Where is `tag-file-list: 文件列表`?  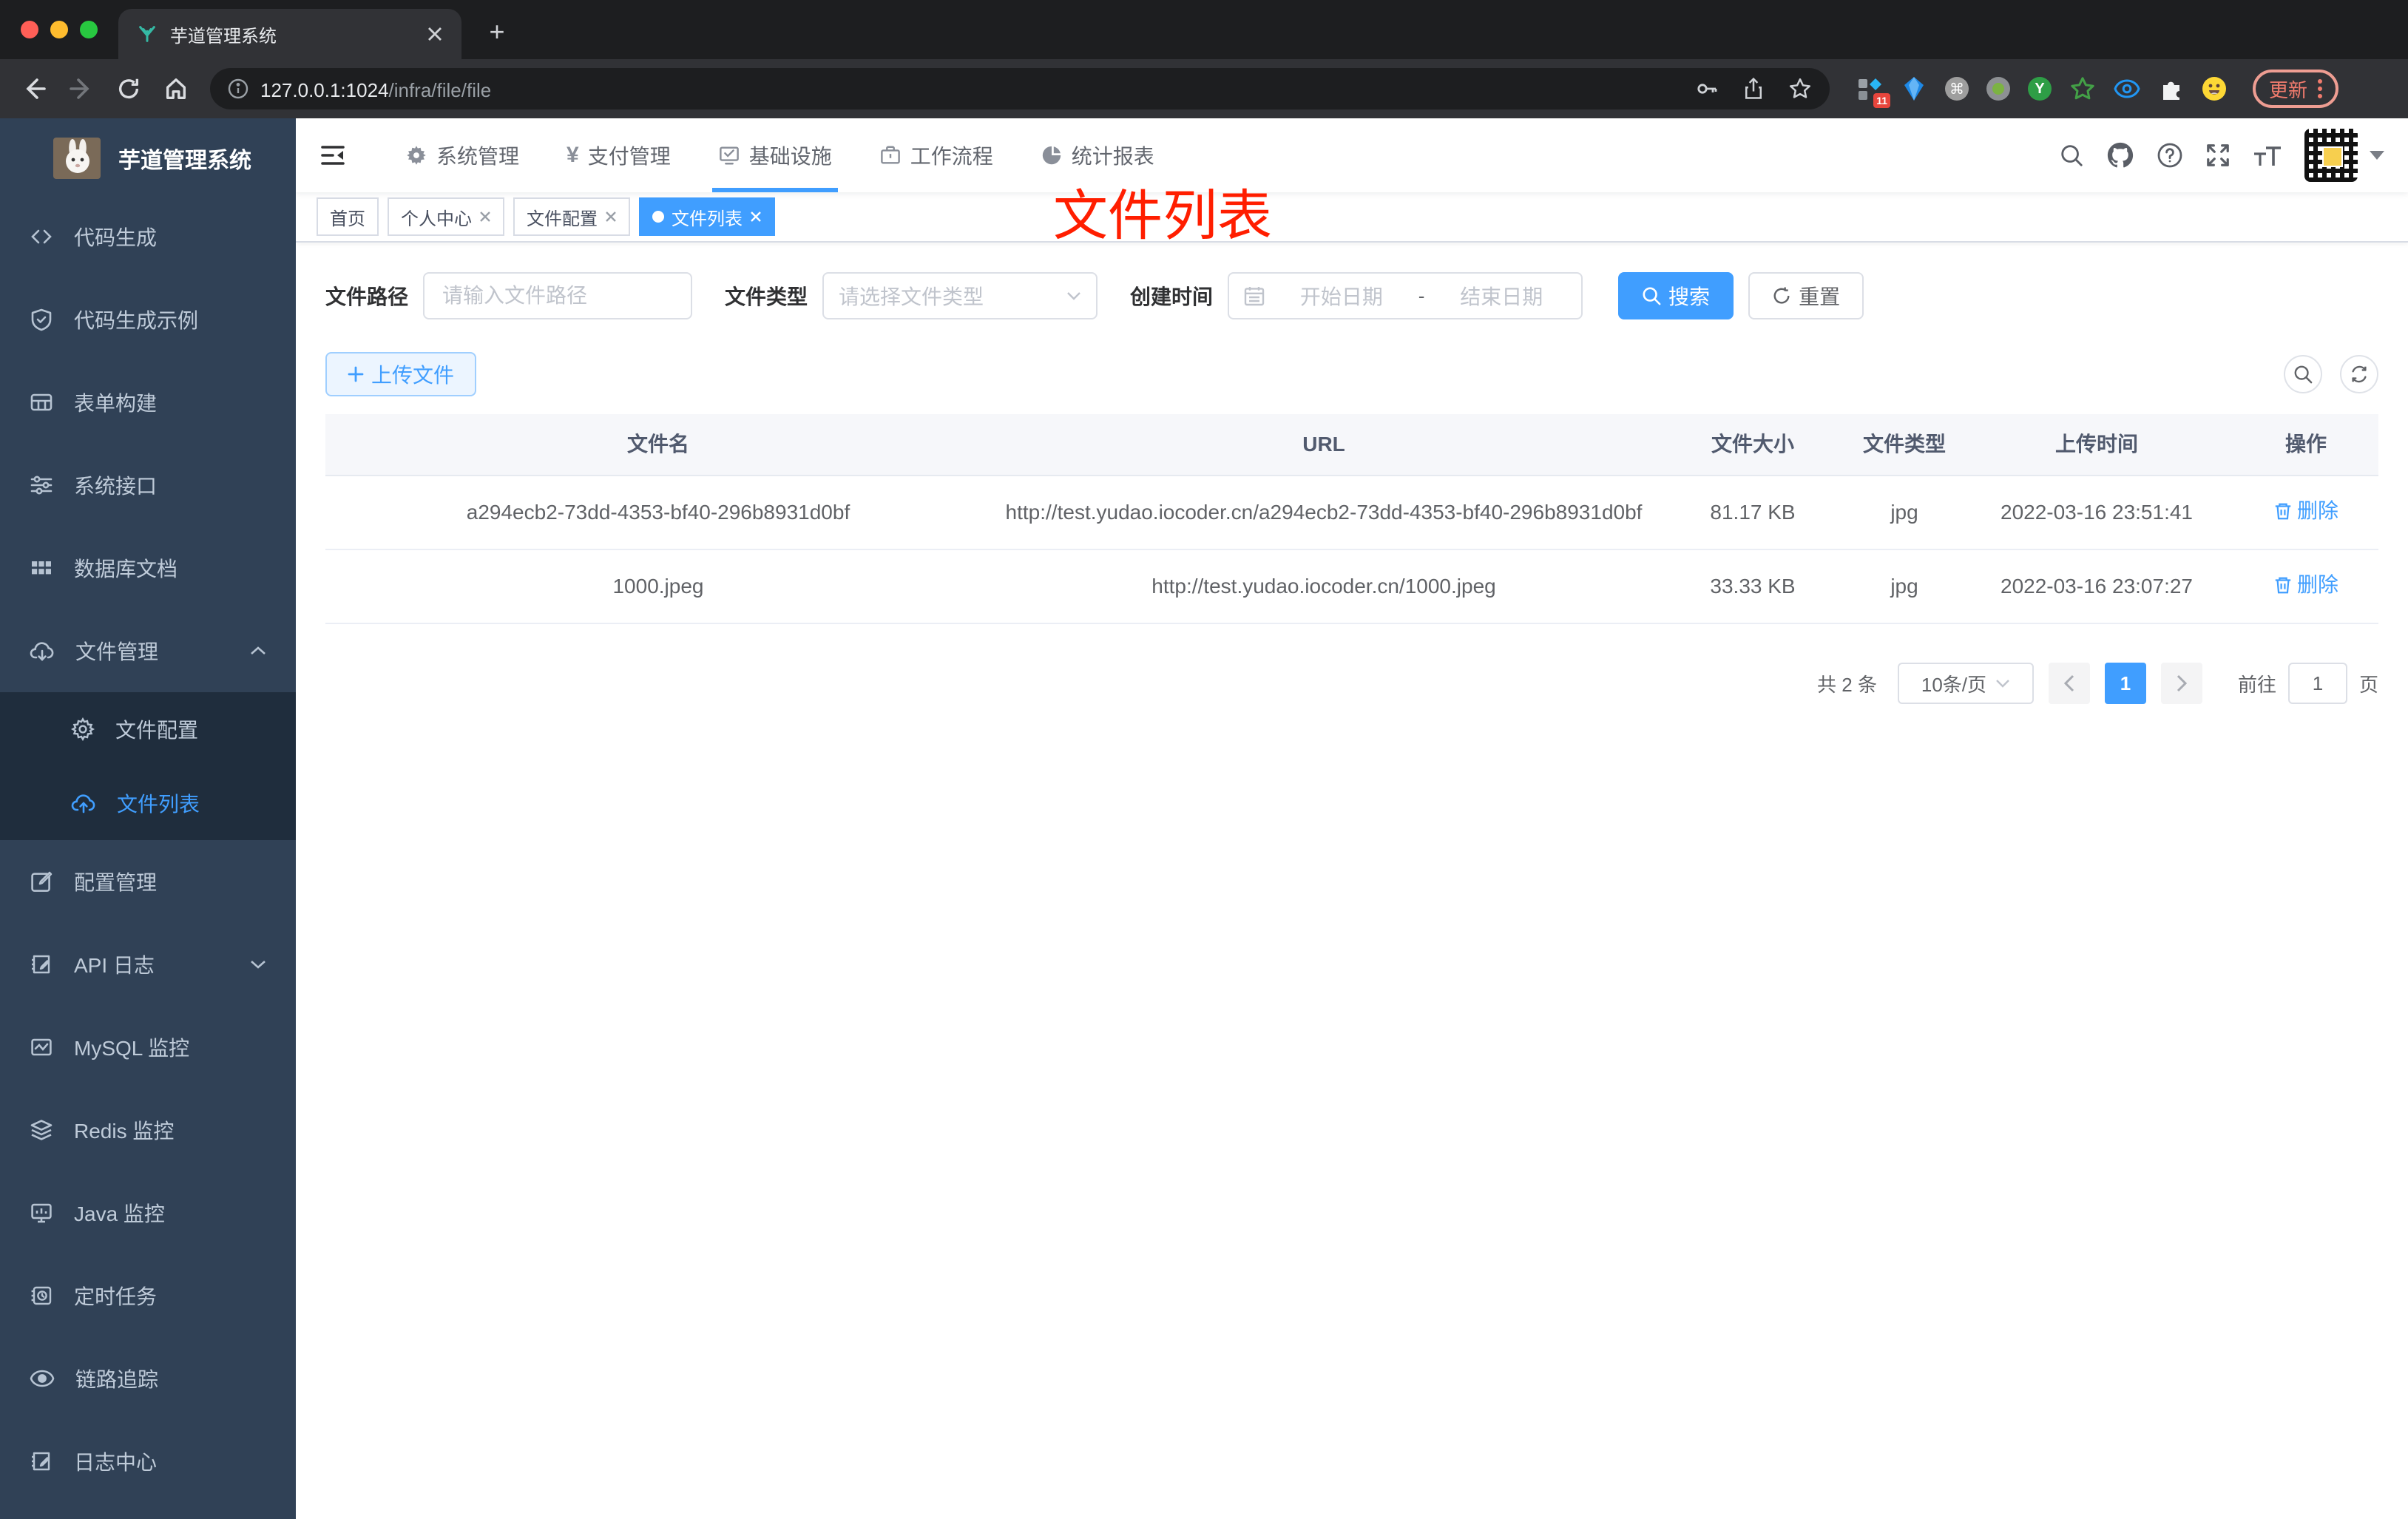 tag-file-list: 文件列表 is located at coordinates (707, 216).